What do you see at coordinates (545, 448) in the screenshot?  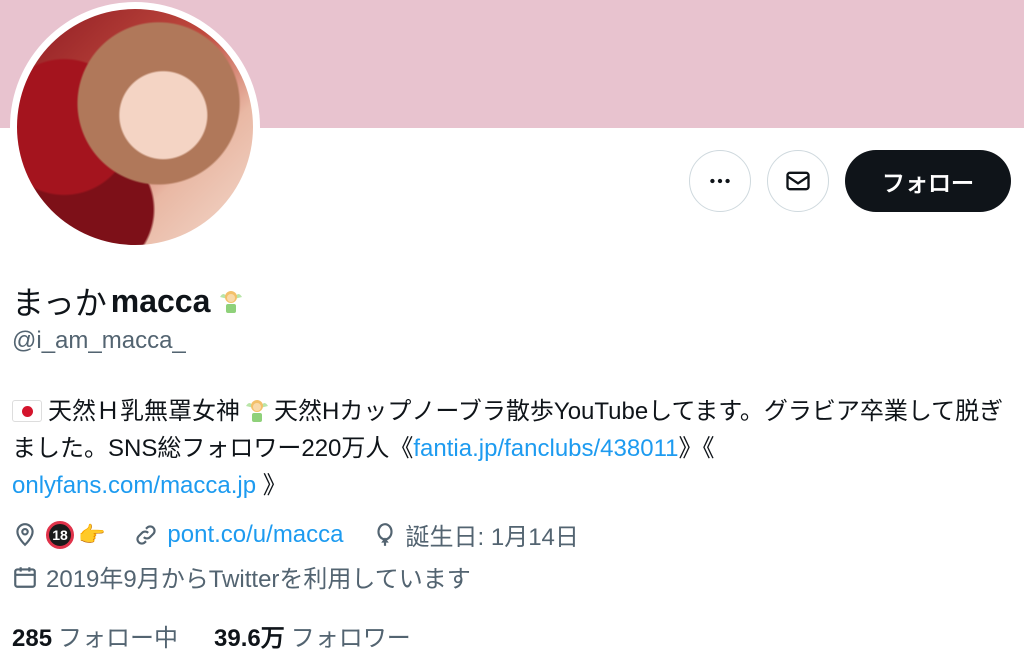 I see `bio-link-fantia: fantia.jp/fanclubs/438011` at bounding box center [545, 448].